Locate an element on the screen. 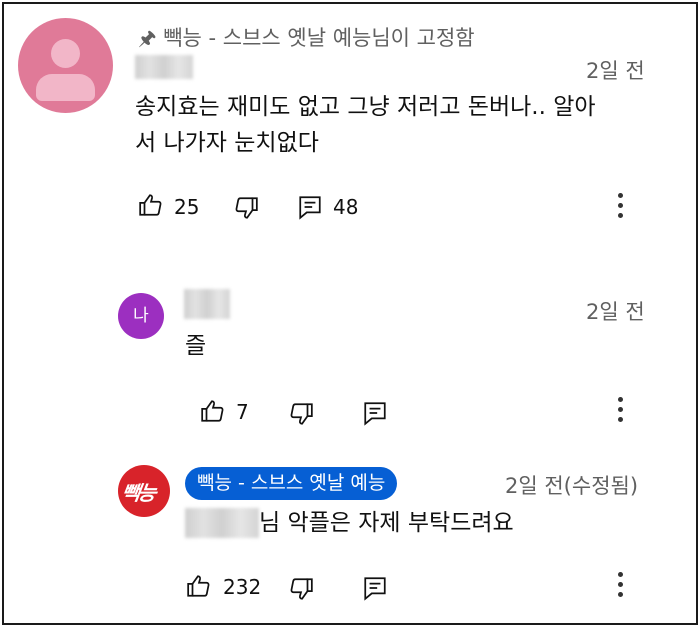 The image size is (699, 625). comment-date: 2일 전(수정됨) is located at coordinates (571, 485).